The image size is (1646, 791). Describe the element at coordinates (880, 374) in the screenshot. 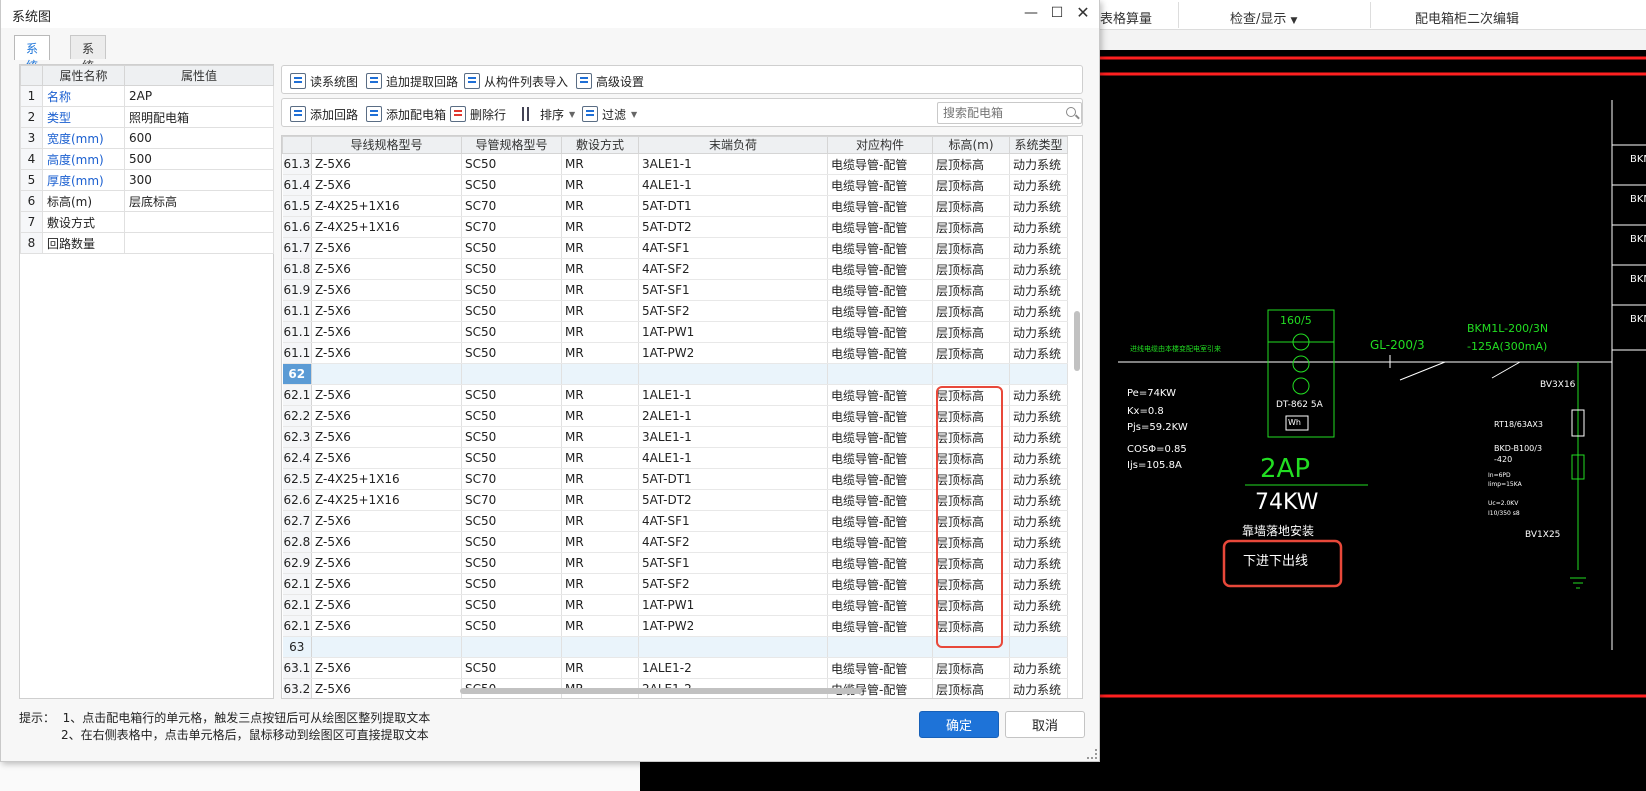

I see `cell-component` at that location.